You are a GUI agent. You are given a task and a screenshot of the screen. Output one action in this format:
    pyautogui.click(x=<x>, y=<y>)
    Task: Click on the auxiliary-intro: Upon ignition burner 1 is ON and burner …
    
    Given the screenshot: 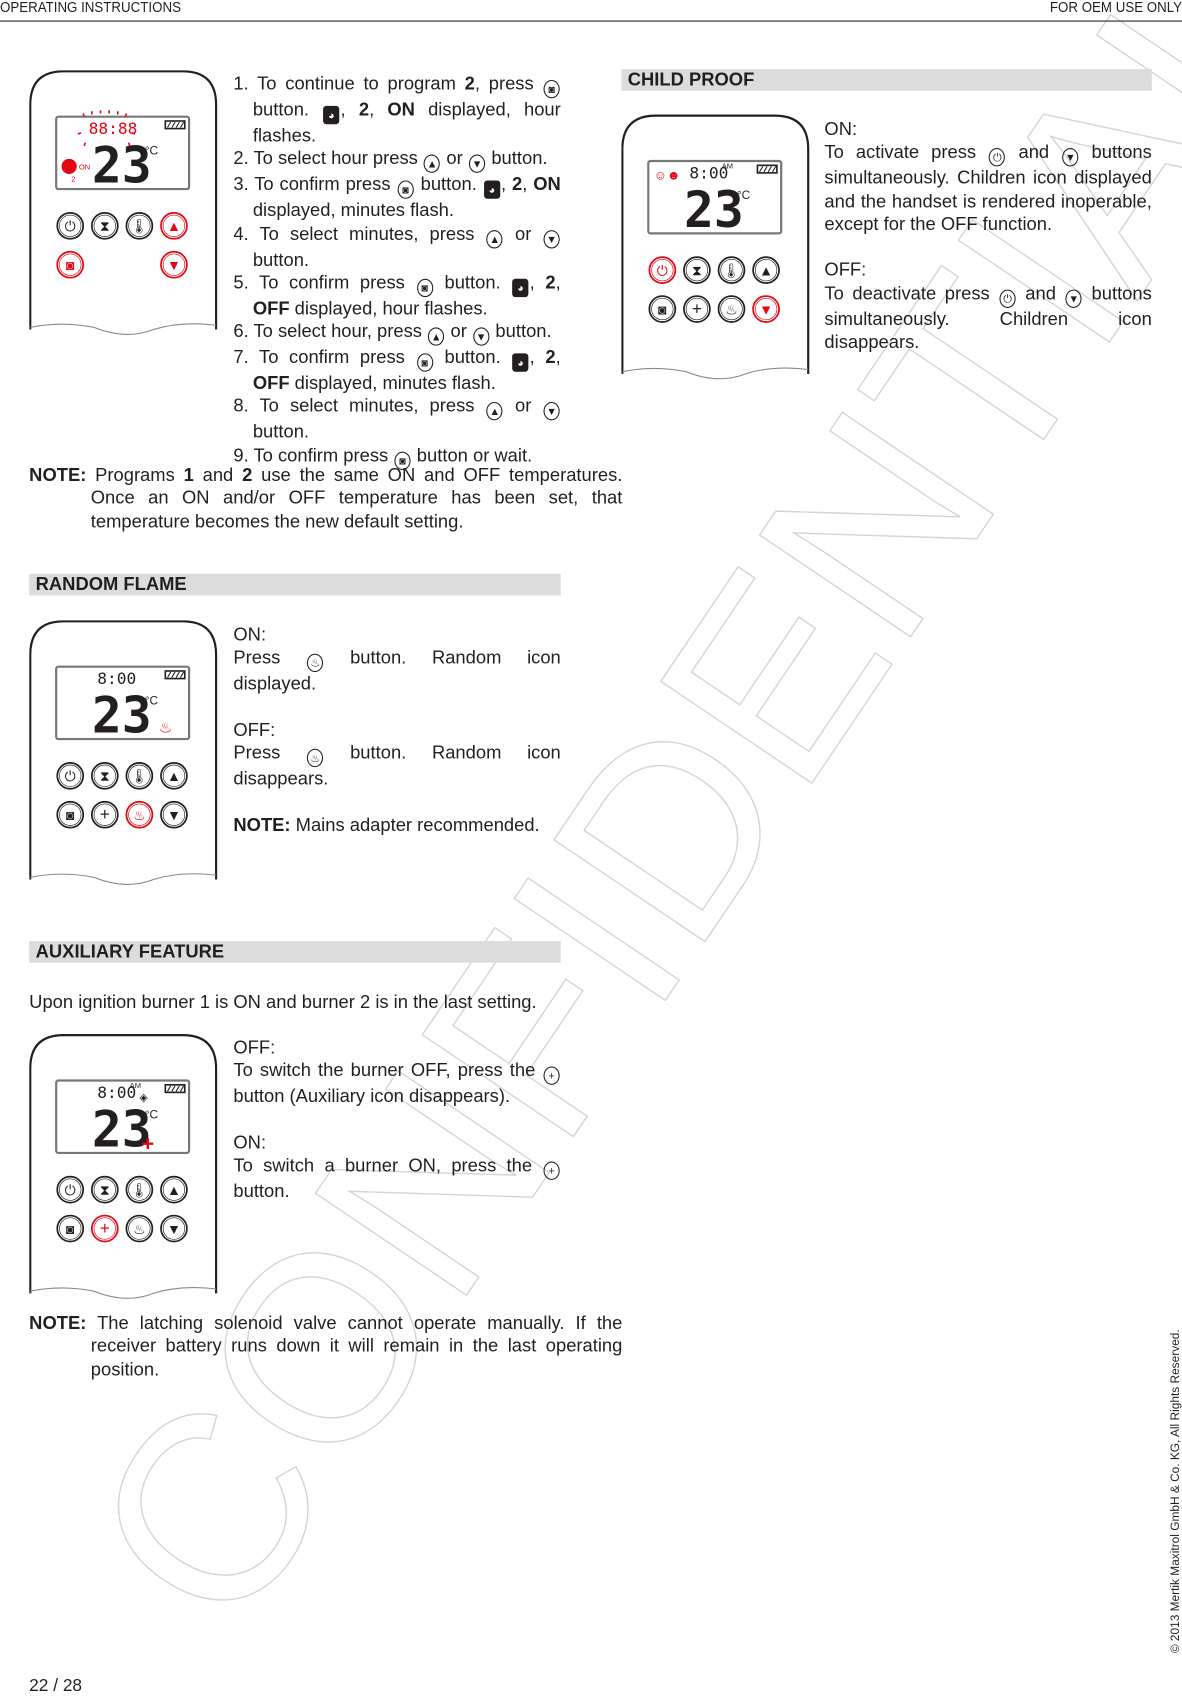 What is the action you would take?
    pyautogui.click(x=283, y=1002)
    